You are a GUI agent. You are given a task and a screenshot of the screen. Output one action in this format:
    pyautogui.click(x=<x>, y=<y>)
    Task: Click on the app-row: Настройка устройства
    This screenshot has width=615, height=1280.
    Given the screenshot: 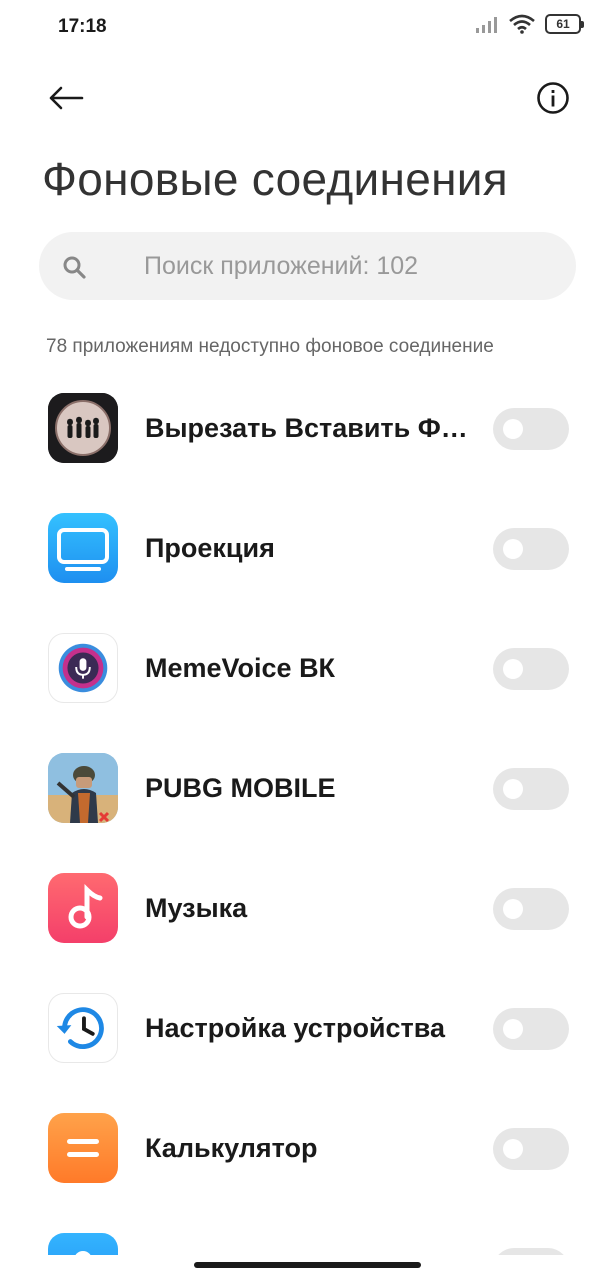 What is the action you would take?
    pyautogui.click(x=307, y=1033)
    